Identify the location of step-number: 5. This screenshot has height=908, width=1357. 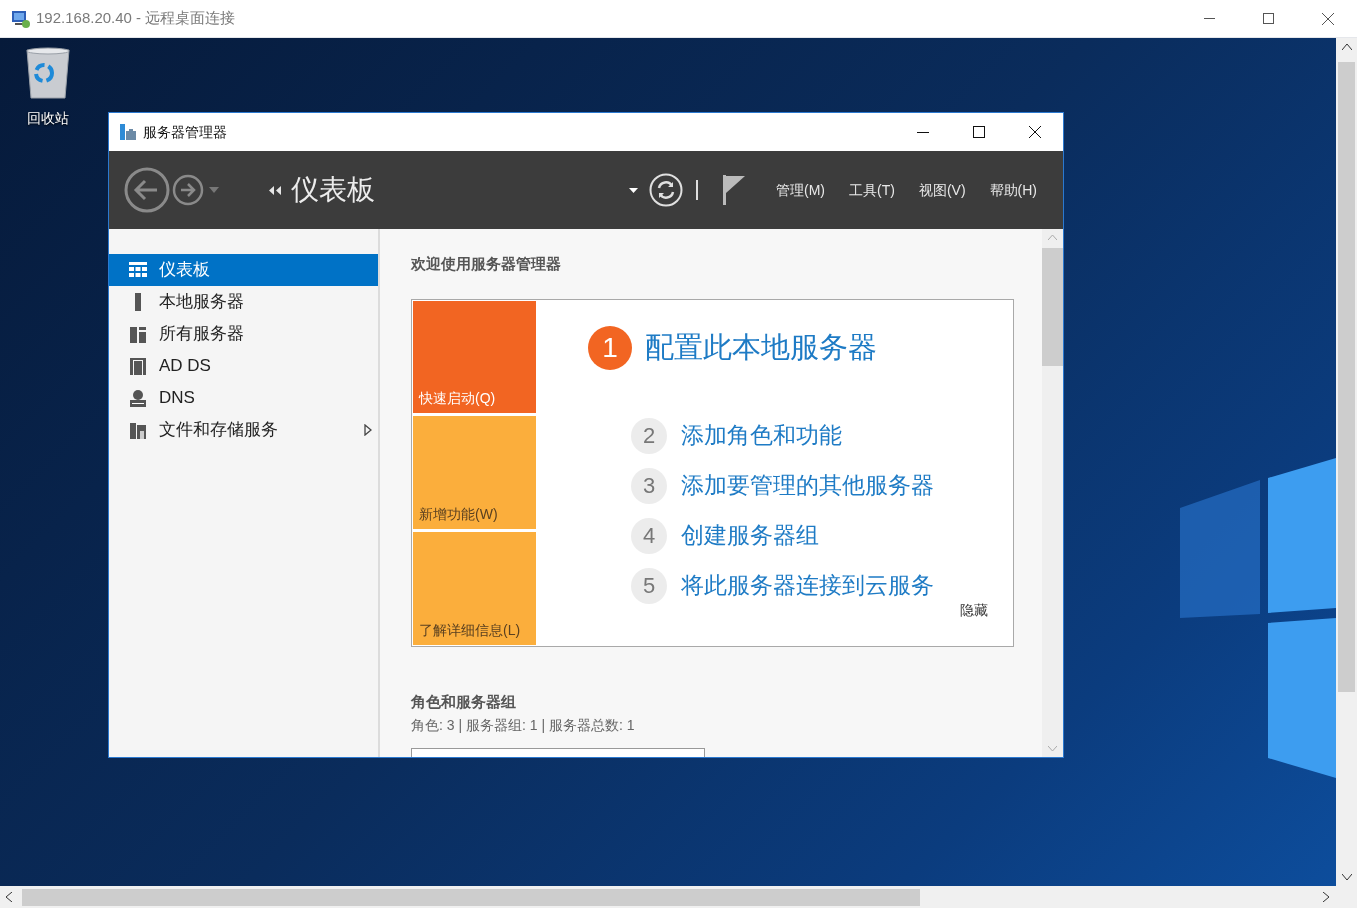
(649, 585).